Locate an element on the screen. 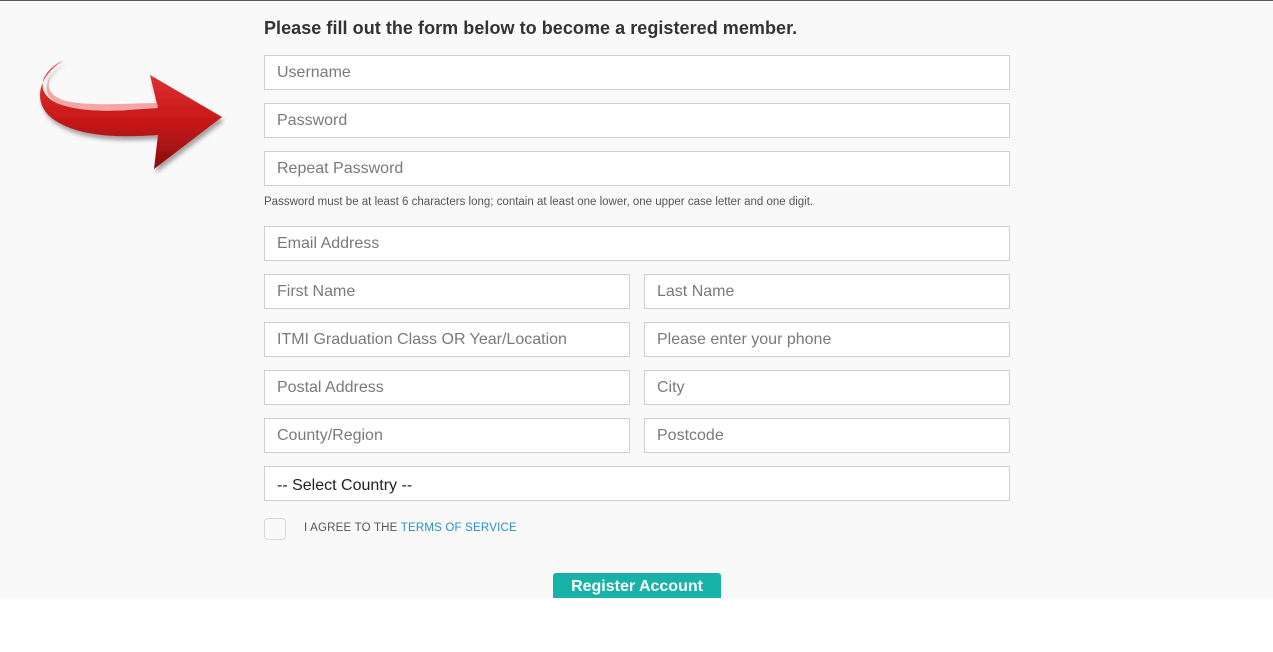 This screenshot has width=1273, height=652. last-name-field is located at coordinates (827, 291).